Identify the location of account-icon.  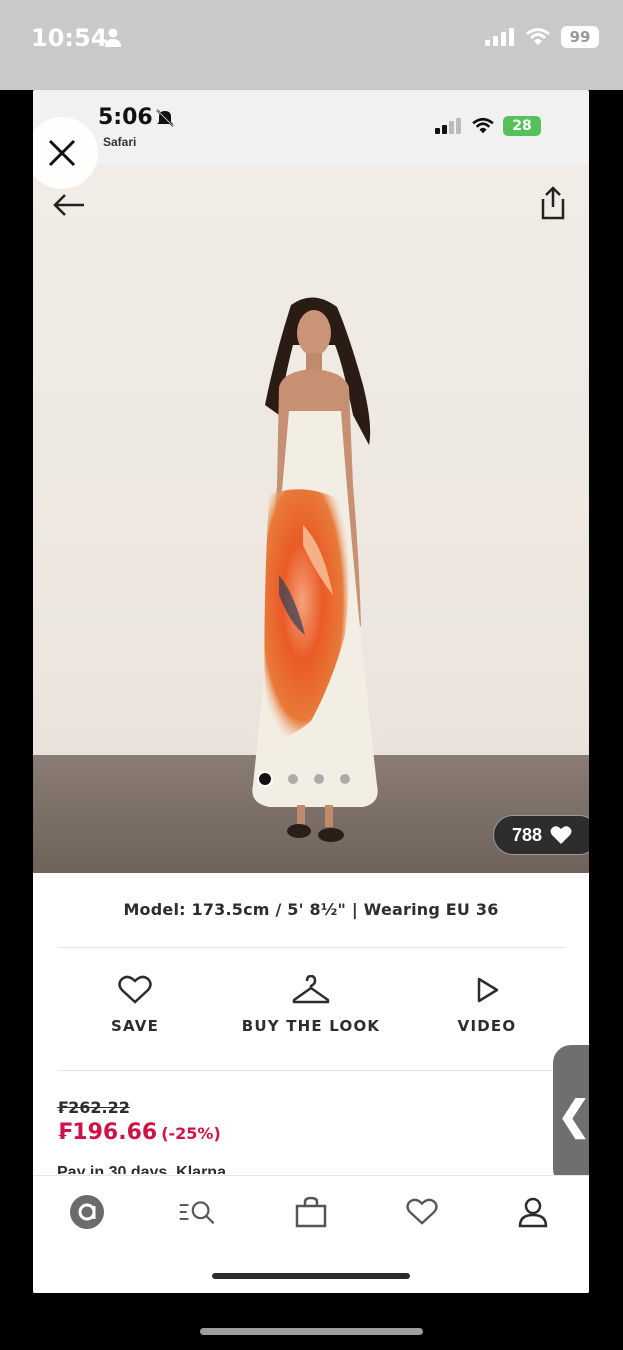
(533, 1212).